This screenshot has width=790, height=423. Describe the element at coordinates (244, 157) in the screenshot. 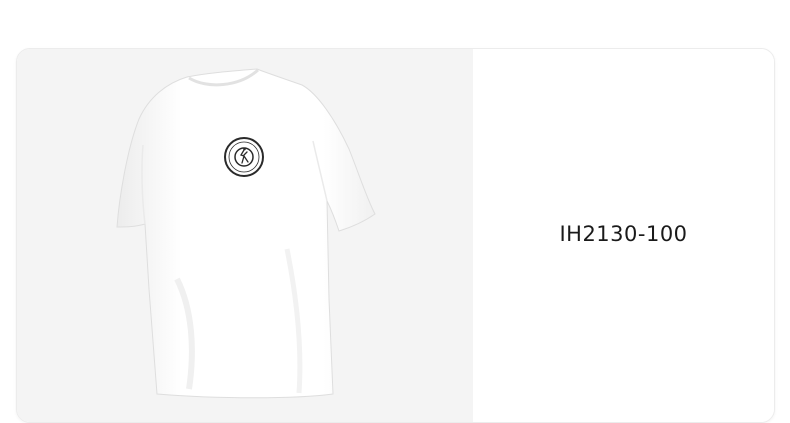

I see `jumpman-circle-logo-icon` at that location.